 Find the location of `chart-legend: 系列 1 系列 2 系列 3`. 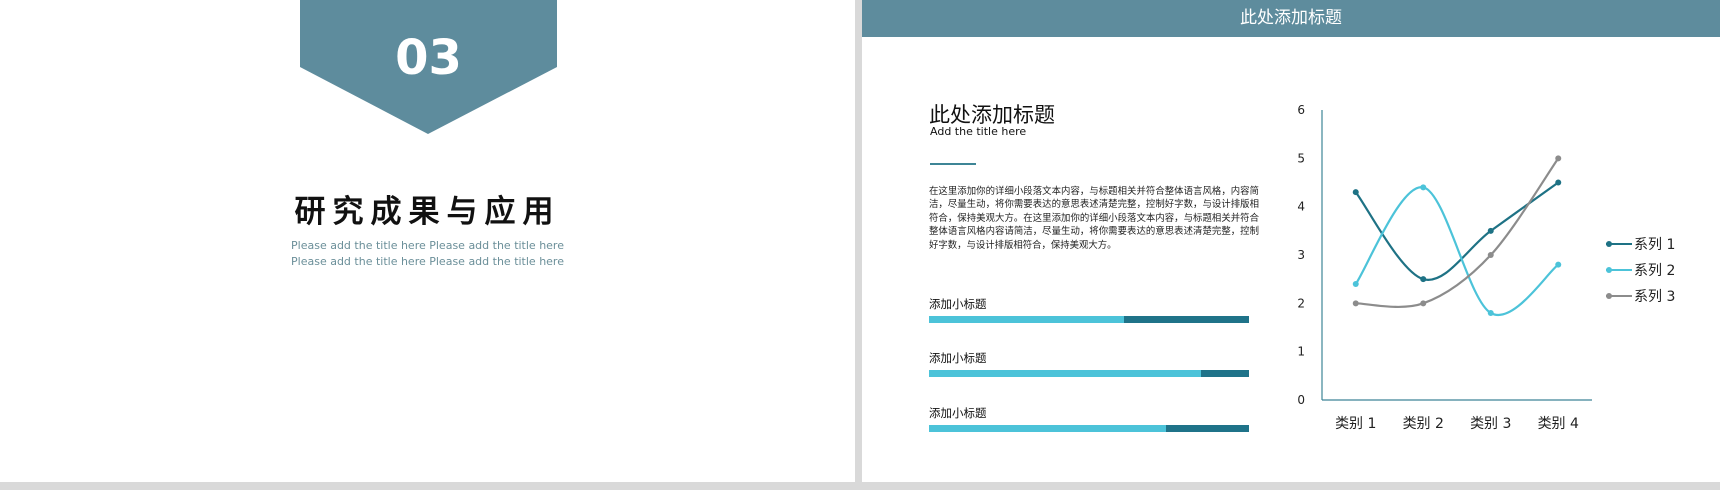

chart-legend: 系列 1 系列 2 系列 3 is located at coordinates (1640, 270).